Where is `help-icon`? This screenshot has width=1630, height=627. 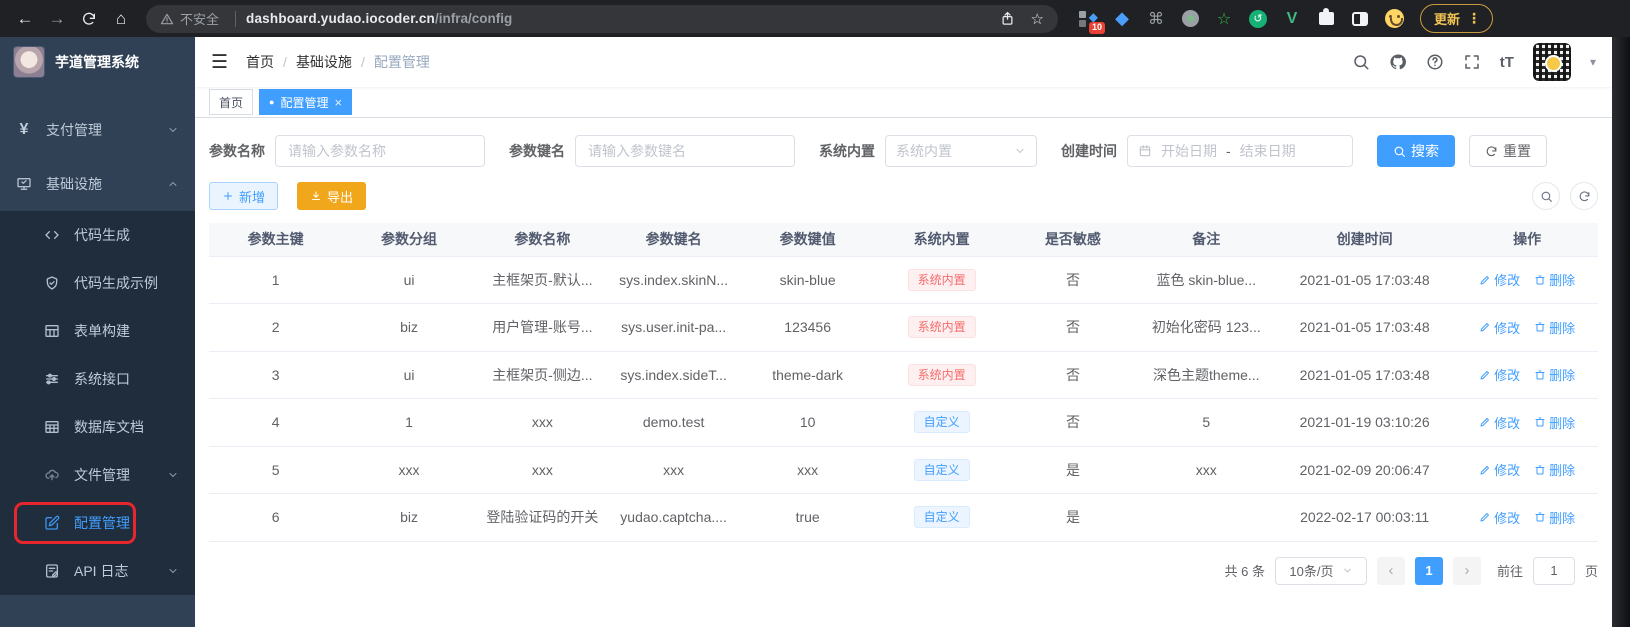 help-icon is located at coordinates (1435, 62).